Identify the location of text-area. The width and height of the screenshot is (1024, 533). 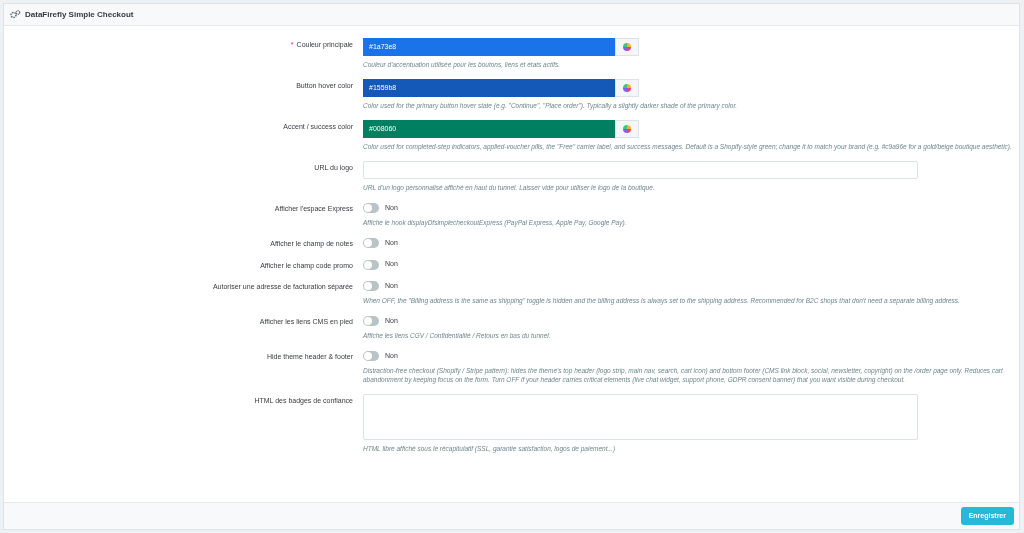
(640, 417).